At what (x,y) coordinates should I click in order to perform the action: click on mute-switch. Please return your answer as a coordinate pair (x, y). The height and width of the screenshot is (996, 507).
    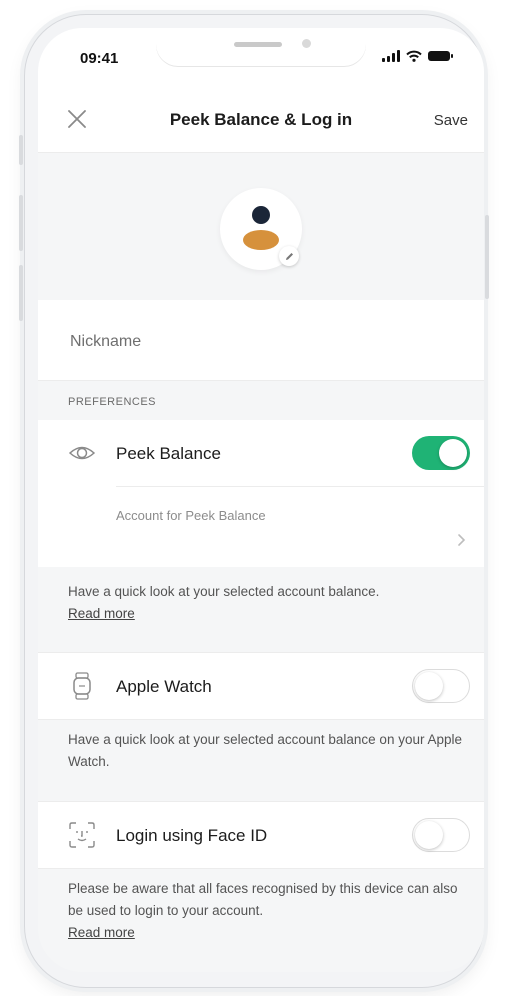
    Looking at the image, I should click on (21, 150).